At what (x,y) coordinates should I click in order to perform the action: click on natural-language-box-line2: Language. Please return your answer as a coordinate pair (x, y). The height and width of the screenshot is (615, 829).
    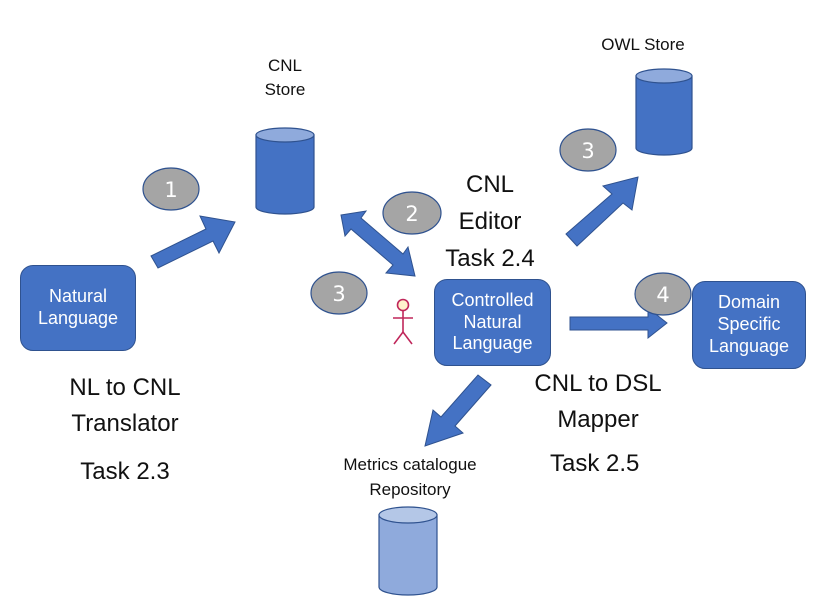
    Looking at the image, I should click on (78, 318).